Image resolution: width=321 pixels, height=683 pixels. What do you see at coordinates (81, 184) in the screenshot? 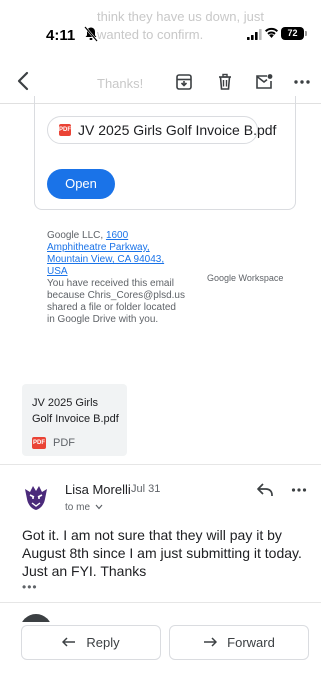
I see `open-button: Open` at bounding box center [81, 184].